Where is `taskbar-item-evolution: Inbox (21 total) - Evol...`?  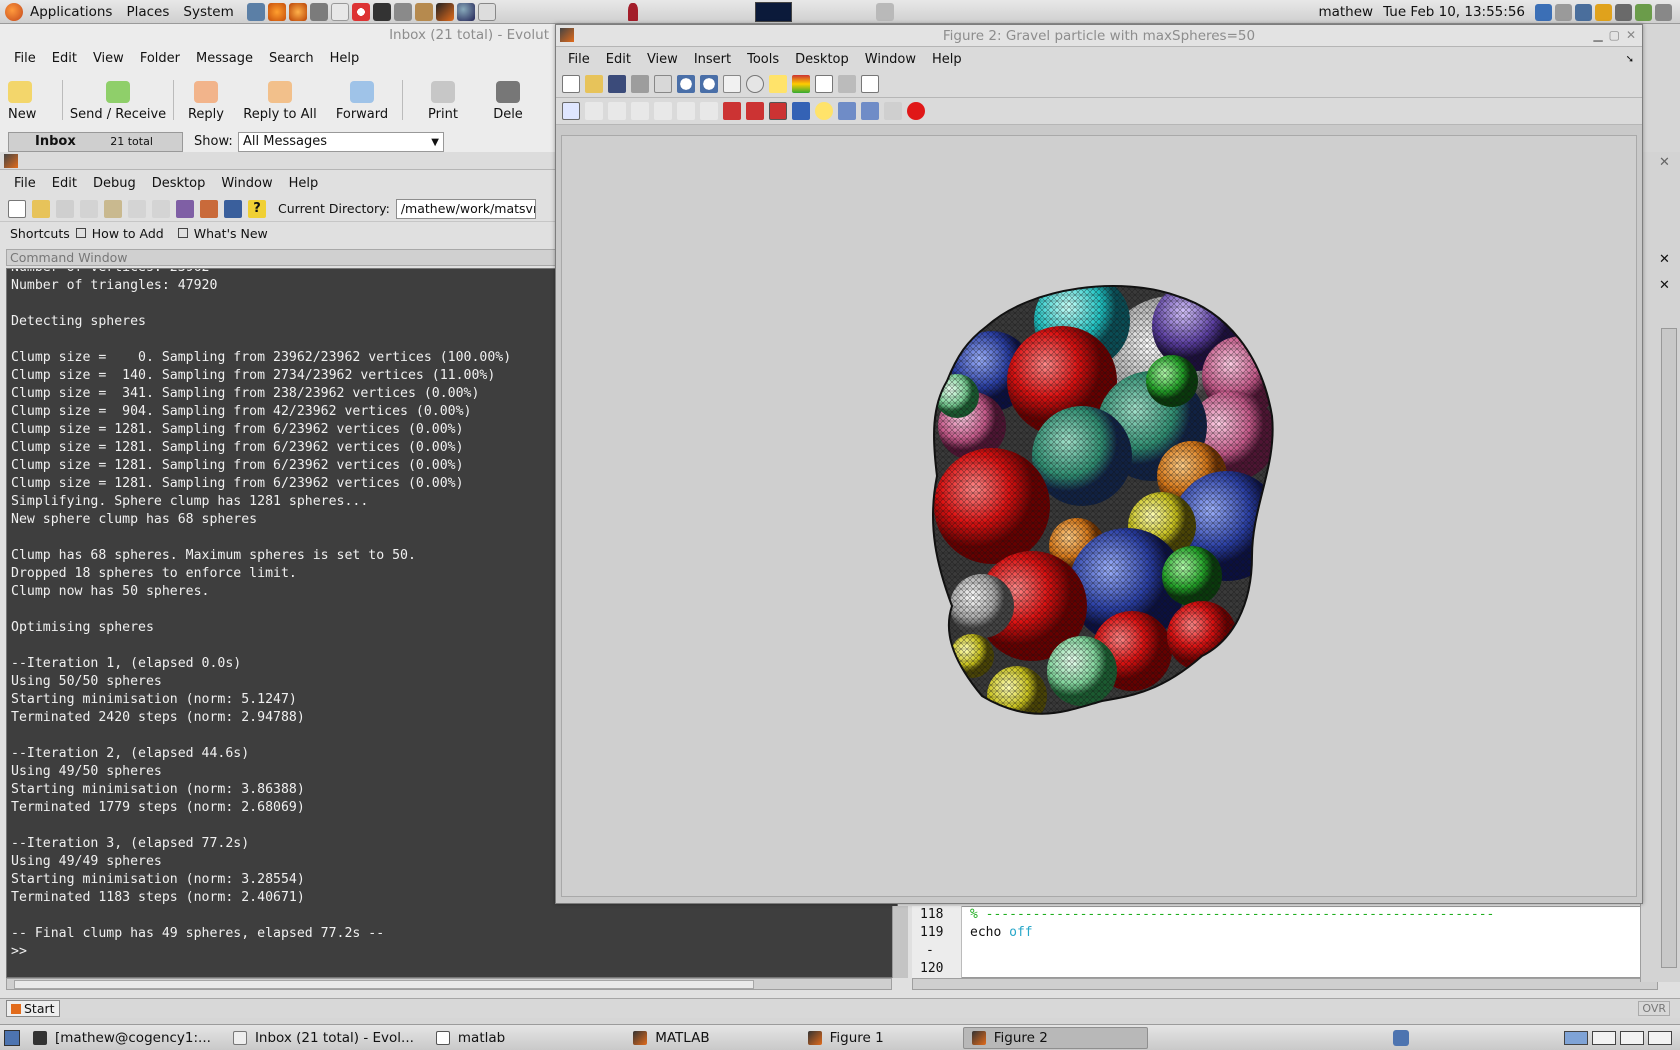
taskbar-item-evolution: Inbox (21 total) - Evol... is located at coordinates (323, 1038).